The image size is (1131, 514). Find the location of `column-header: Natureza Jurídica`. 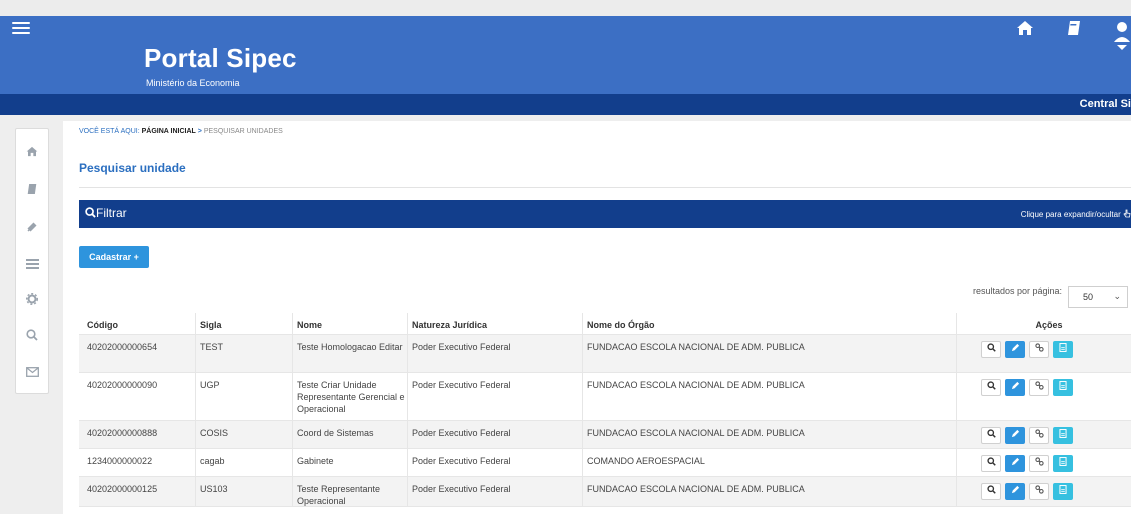

column-header: Natureza Jurídica is located at coordinates (450, 325).